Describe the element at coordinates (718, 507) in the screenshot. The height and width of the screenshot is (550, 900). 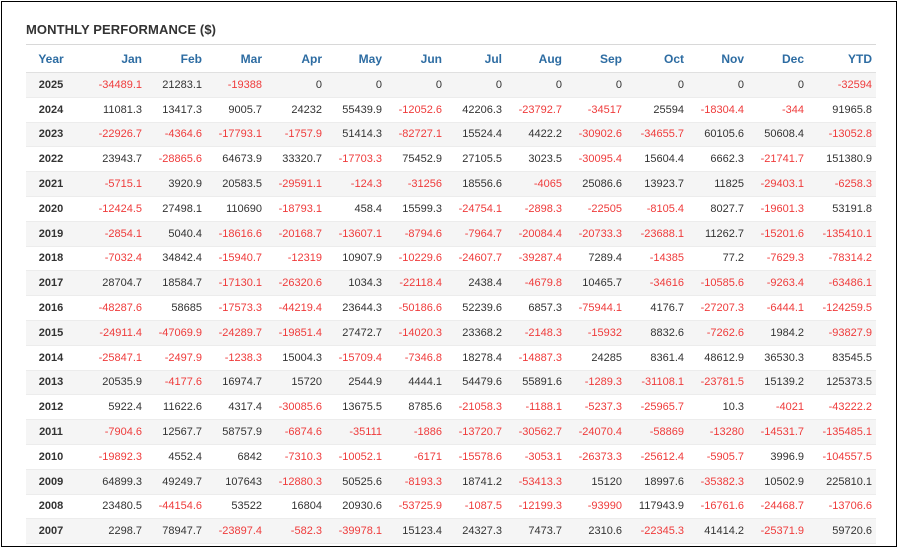
I see `month-value-cell: -16761.6` at that location.